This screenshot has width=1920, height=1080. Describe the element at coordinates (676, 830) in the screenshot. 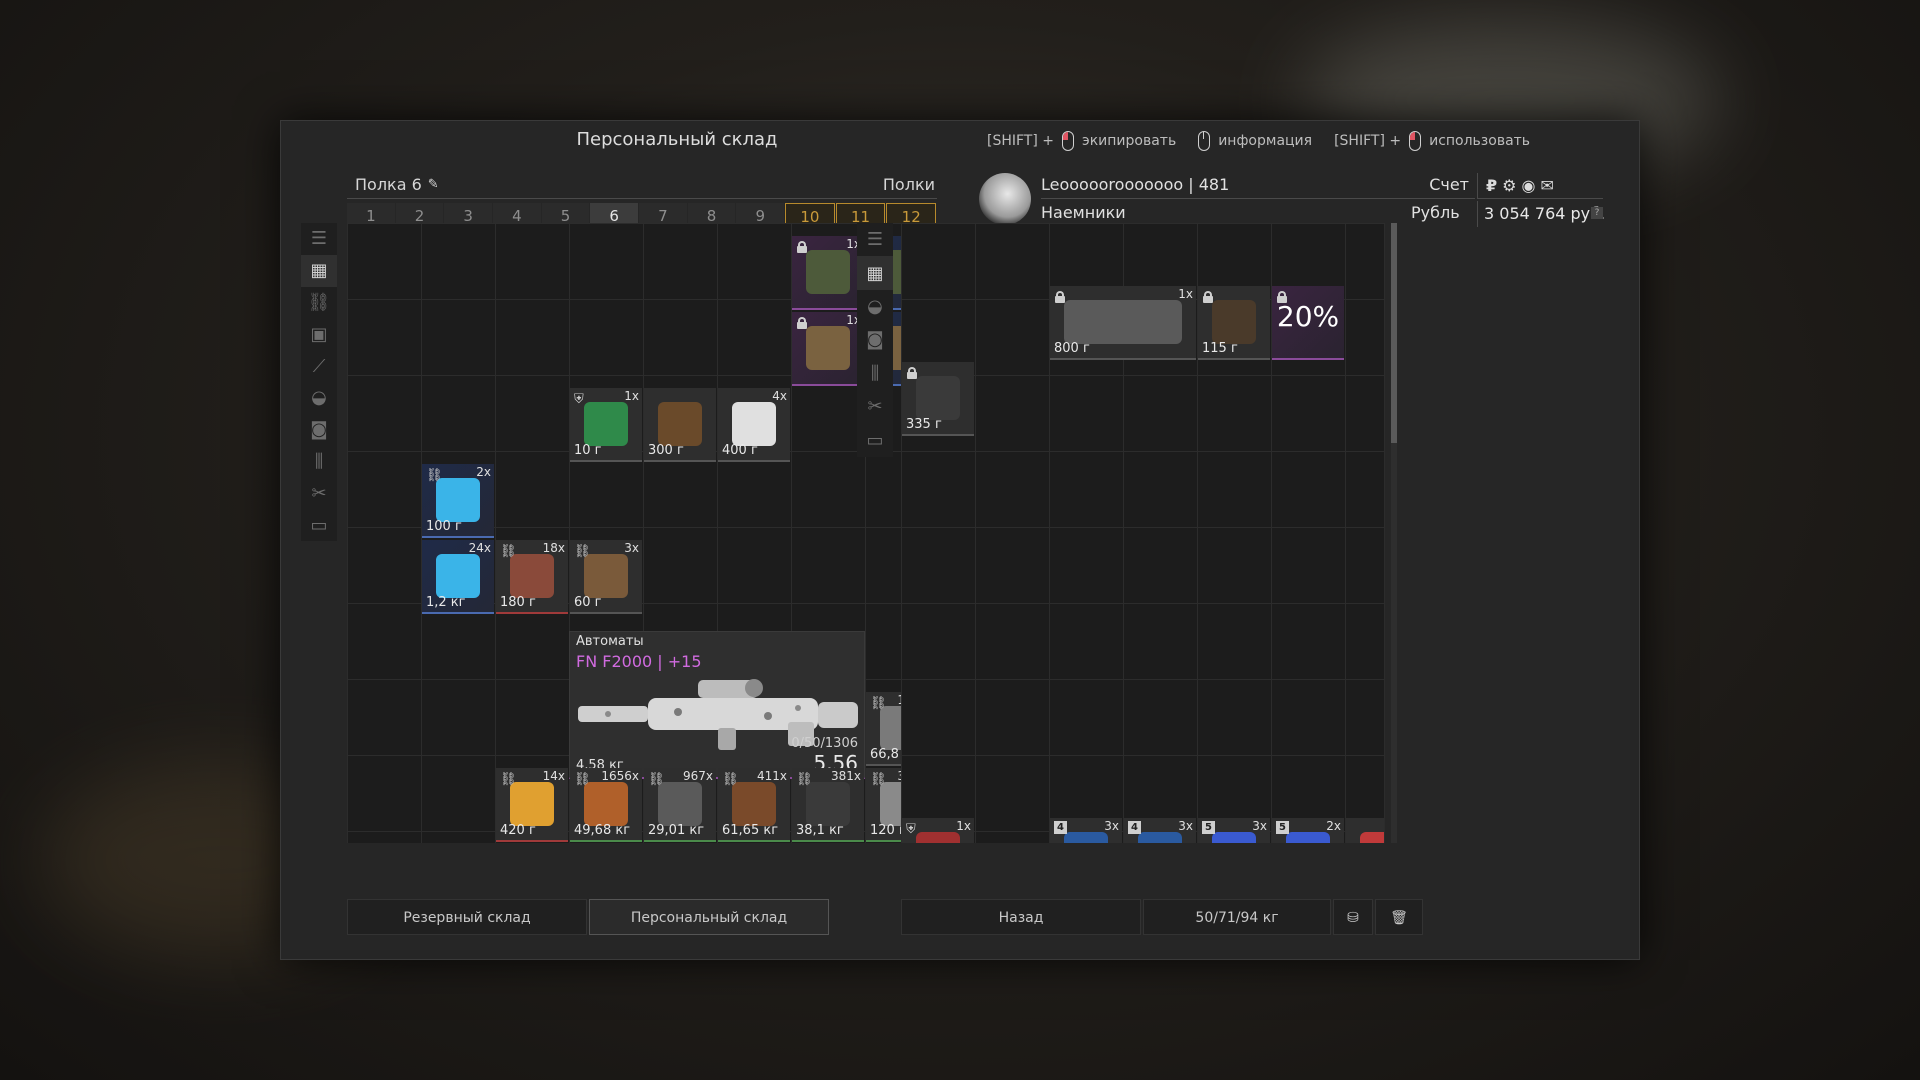

I see `item-weight: 29,01 кг` at that location.